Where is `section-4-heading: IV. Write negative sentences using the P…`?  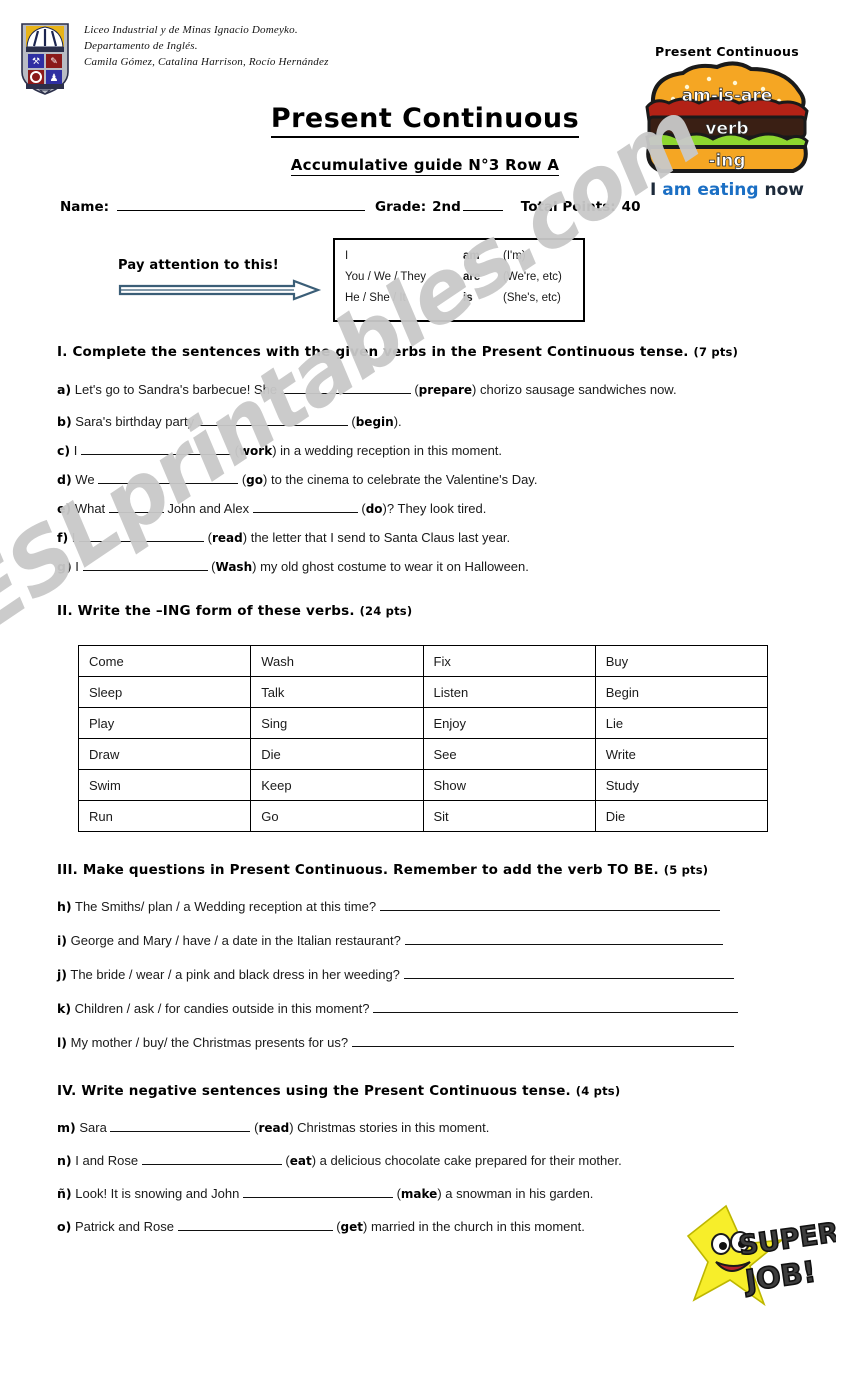 section-4-heading: IV. Write negative sentences using the P… is located at coordinates (338, 1091).